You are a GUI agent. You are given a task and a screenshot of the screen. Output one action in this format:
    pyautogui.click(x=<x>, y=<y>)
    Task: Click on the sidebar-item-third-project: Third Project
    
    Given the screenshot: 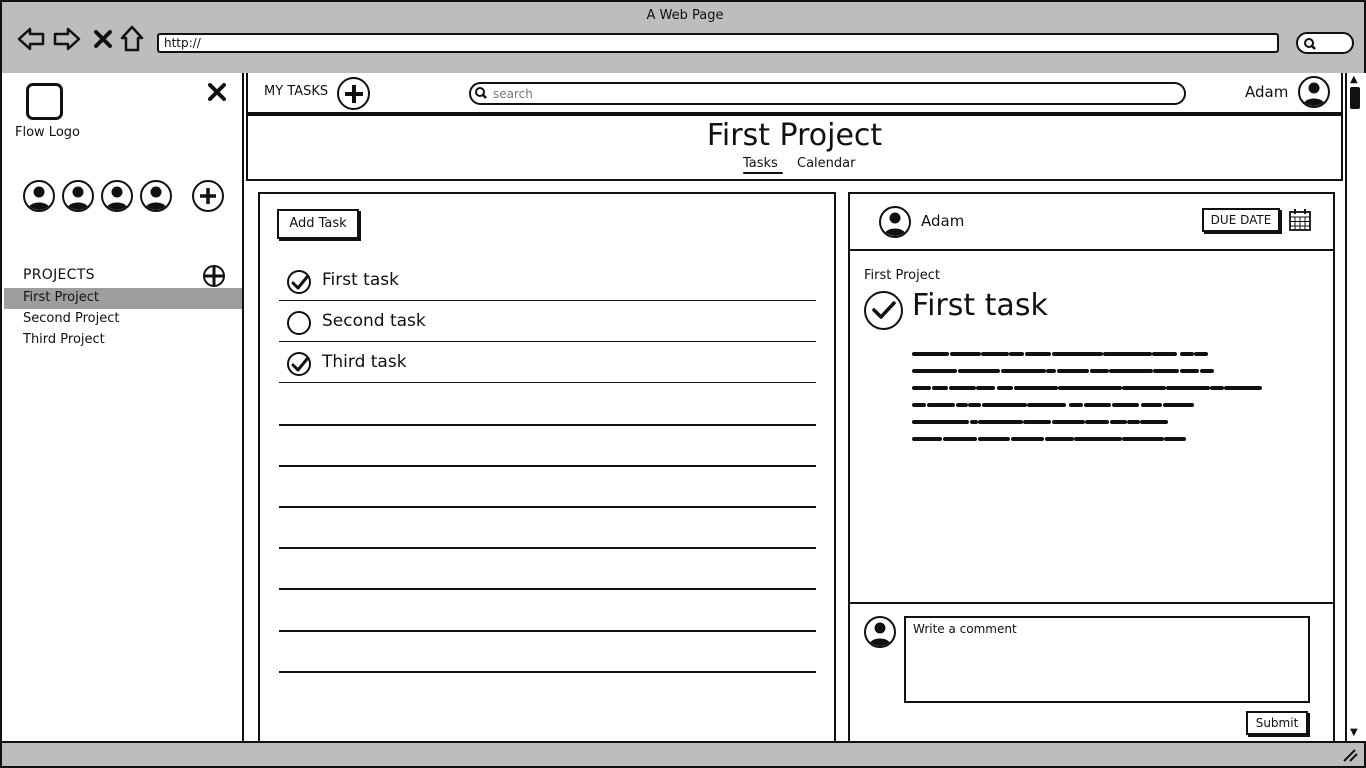 What is the action you would take?
    pyautogui.click(x=123, y=340)
    